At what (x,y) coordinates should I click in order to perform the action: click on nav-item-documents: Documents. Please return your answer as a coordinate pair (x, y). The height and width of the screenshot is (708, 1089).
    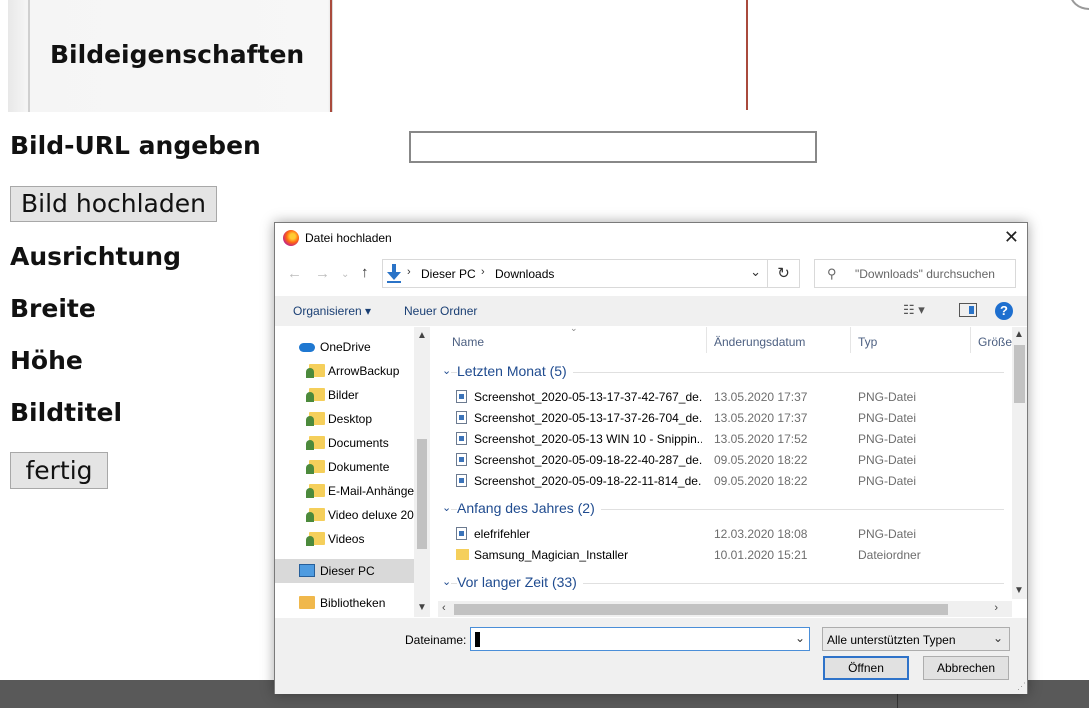
    Looking at the image, I should click on (344, 443).